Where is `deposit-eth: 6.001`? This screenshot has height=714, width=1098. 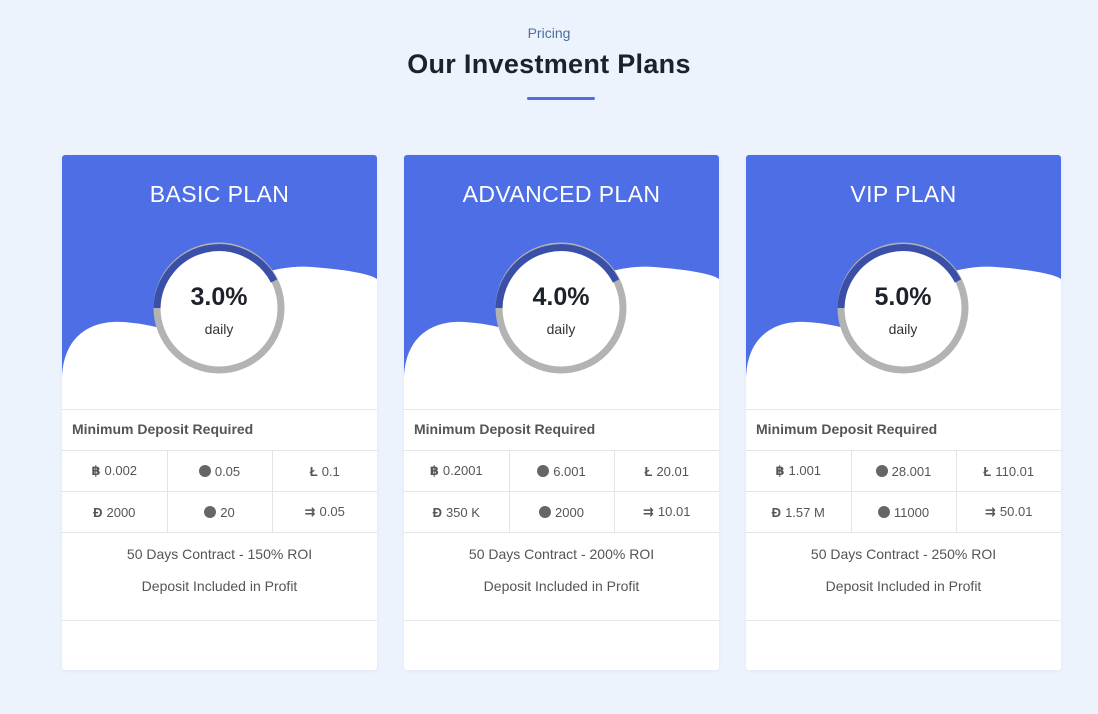 deposit-eth: 6.001 is located at coordinates (561, 471).